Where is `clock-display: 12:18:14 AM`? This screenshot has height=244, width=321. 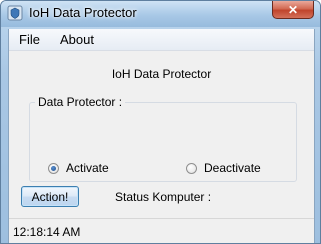 clock-display: 12:18:14 AM is located at coordinates (47, 232).